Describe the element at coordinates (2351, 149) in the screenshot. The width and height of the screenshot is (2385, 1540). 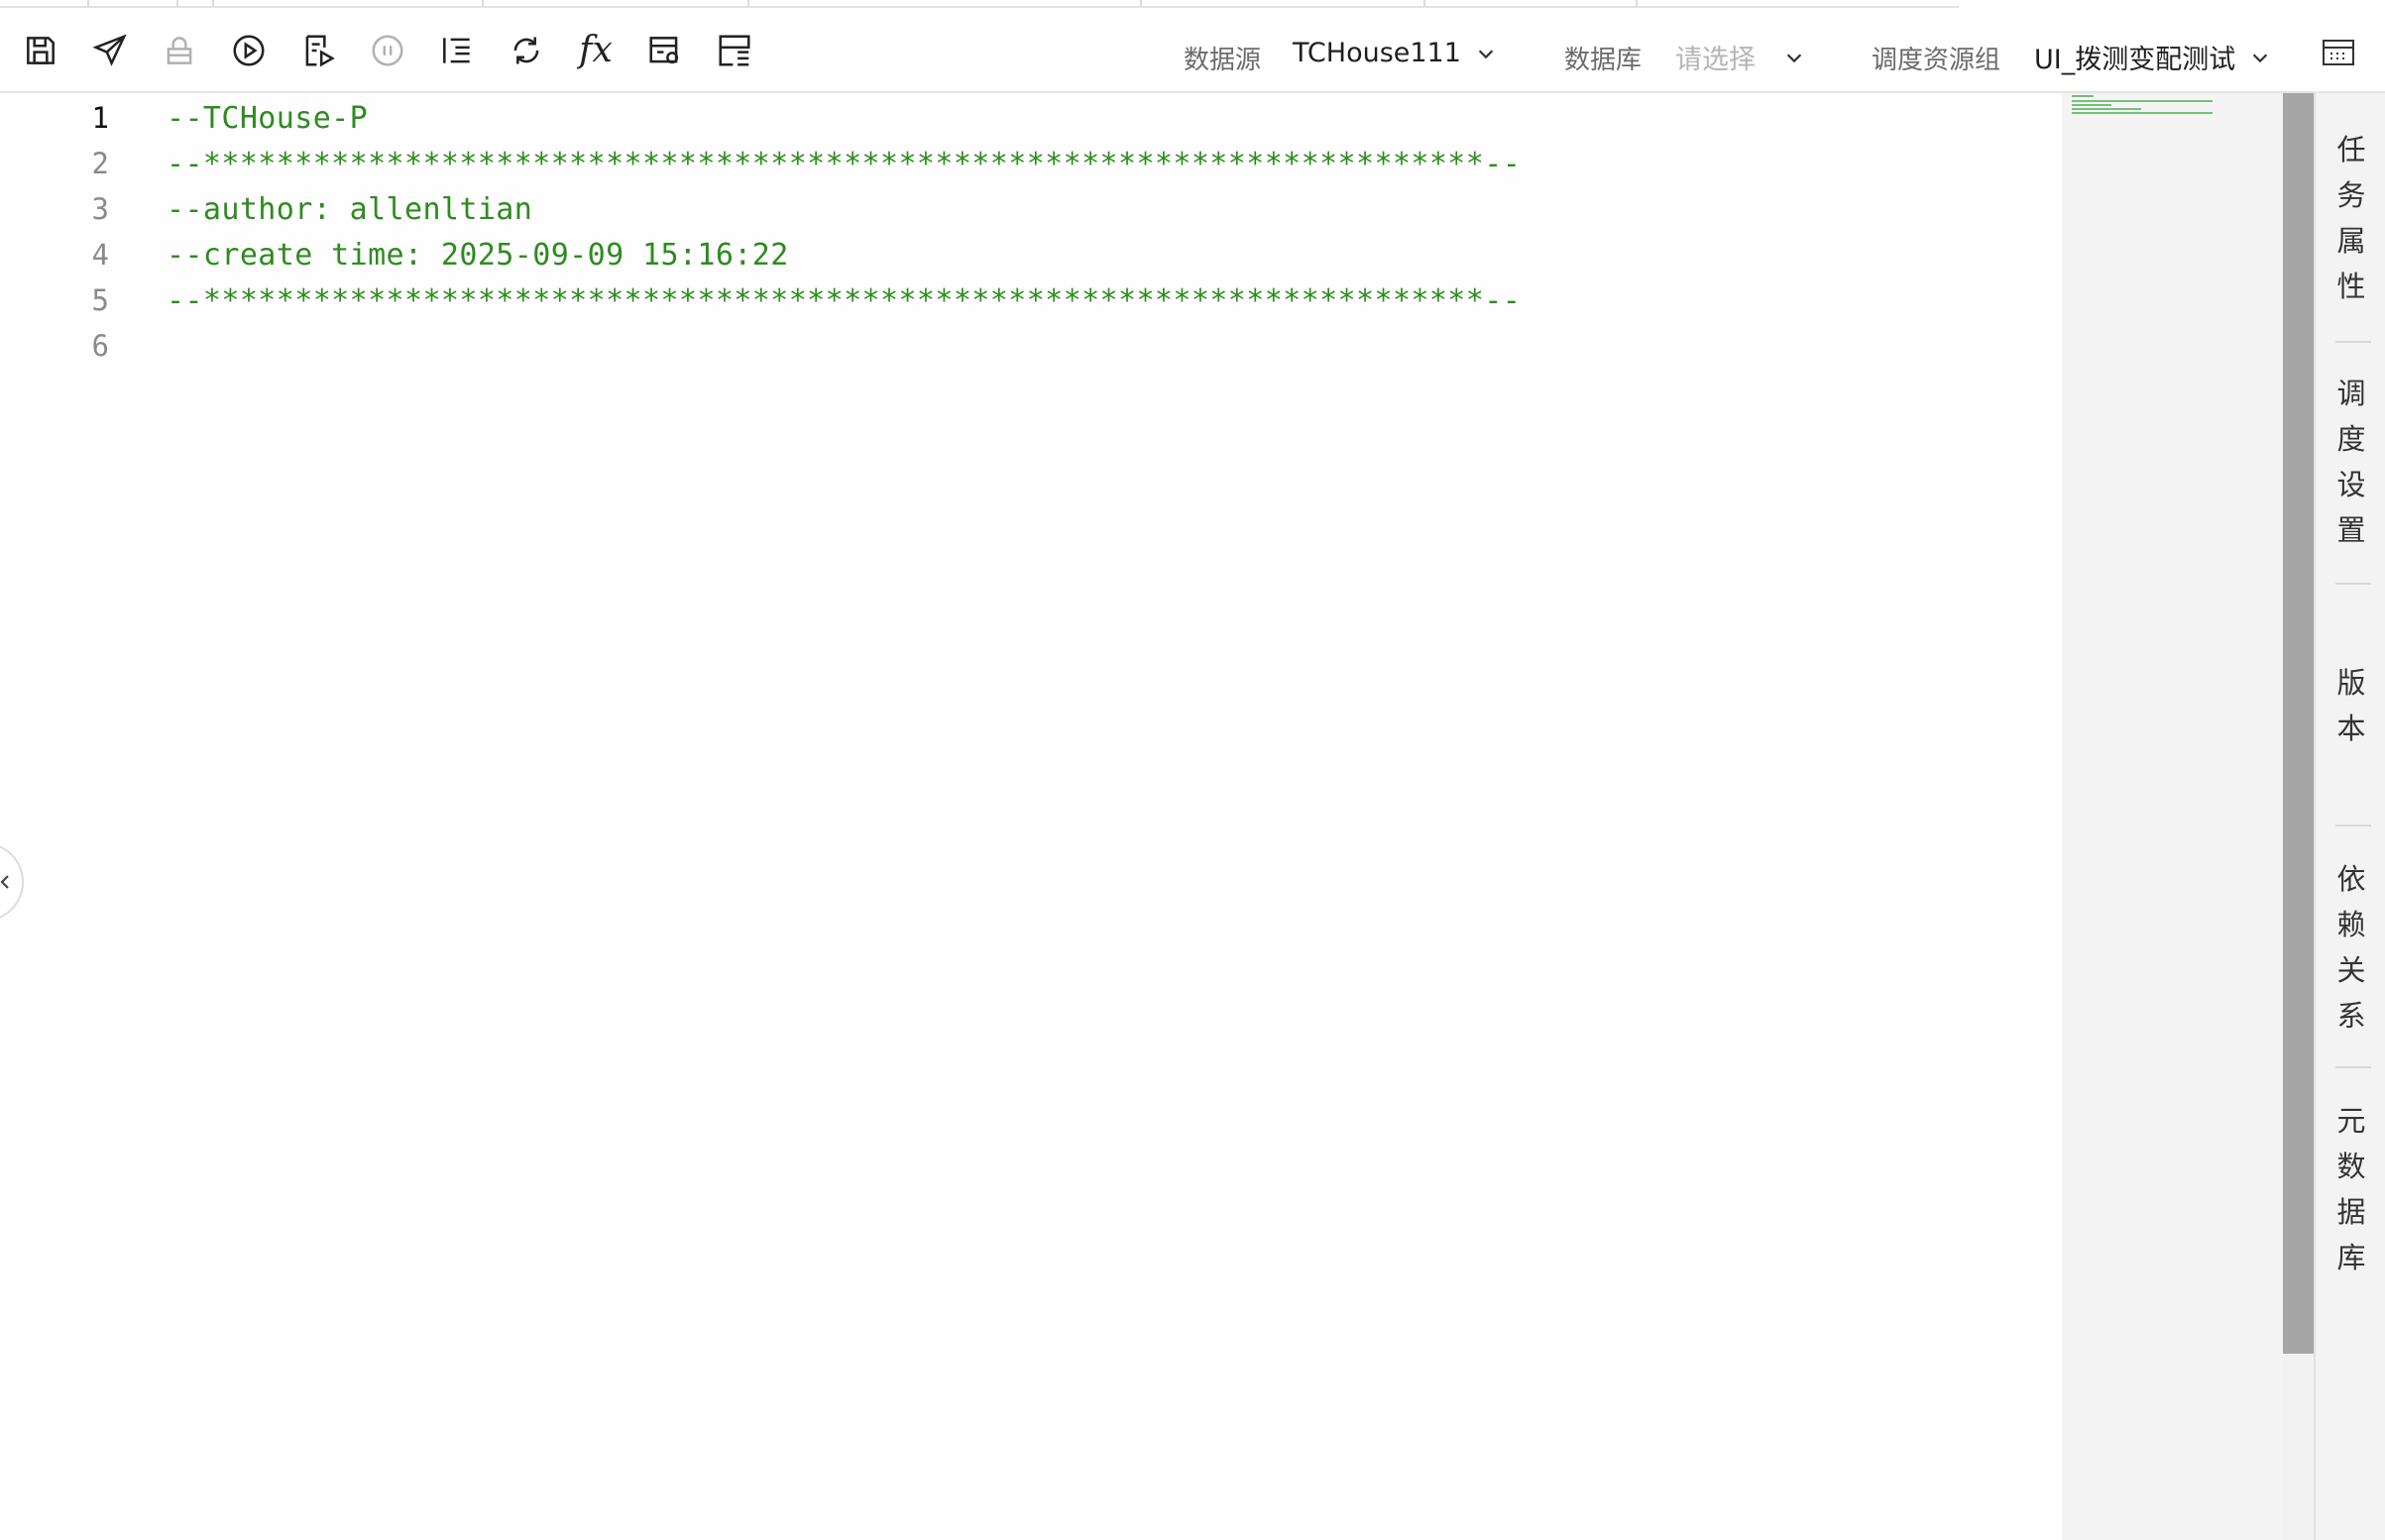
I see `panel-tab-char: 任` at that location.